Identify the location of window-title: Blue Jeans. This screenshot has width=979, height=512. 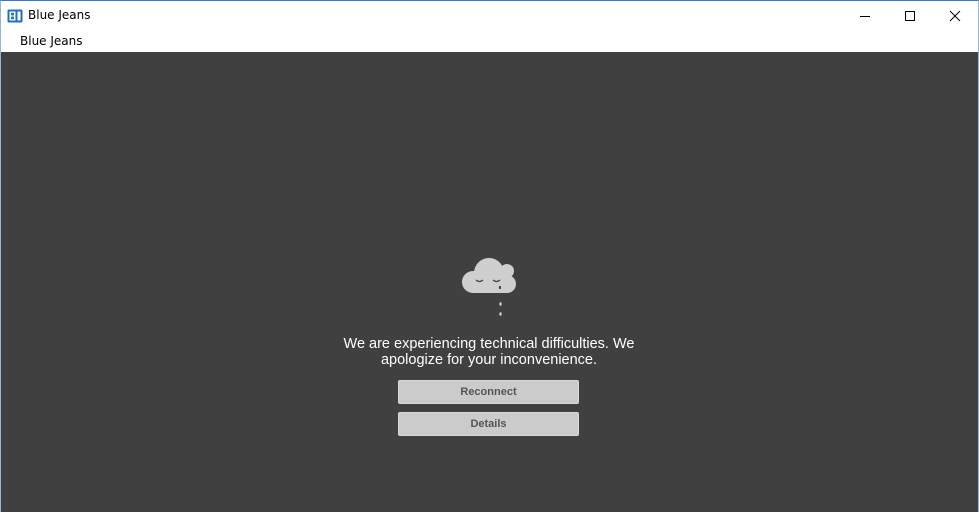
(59, 15).